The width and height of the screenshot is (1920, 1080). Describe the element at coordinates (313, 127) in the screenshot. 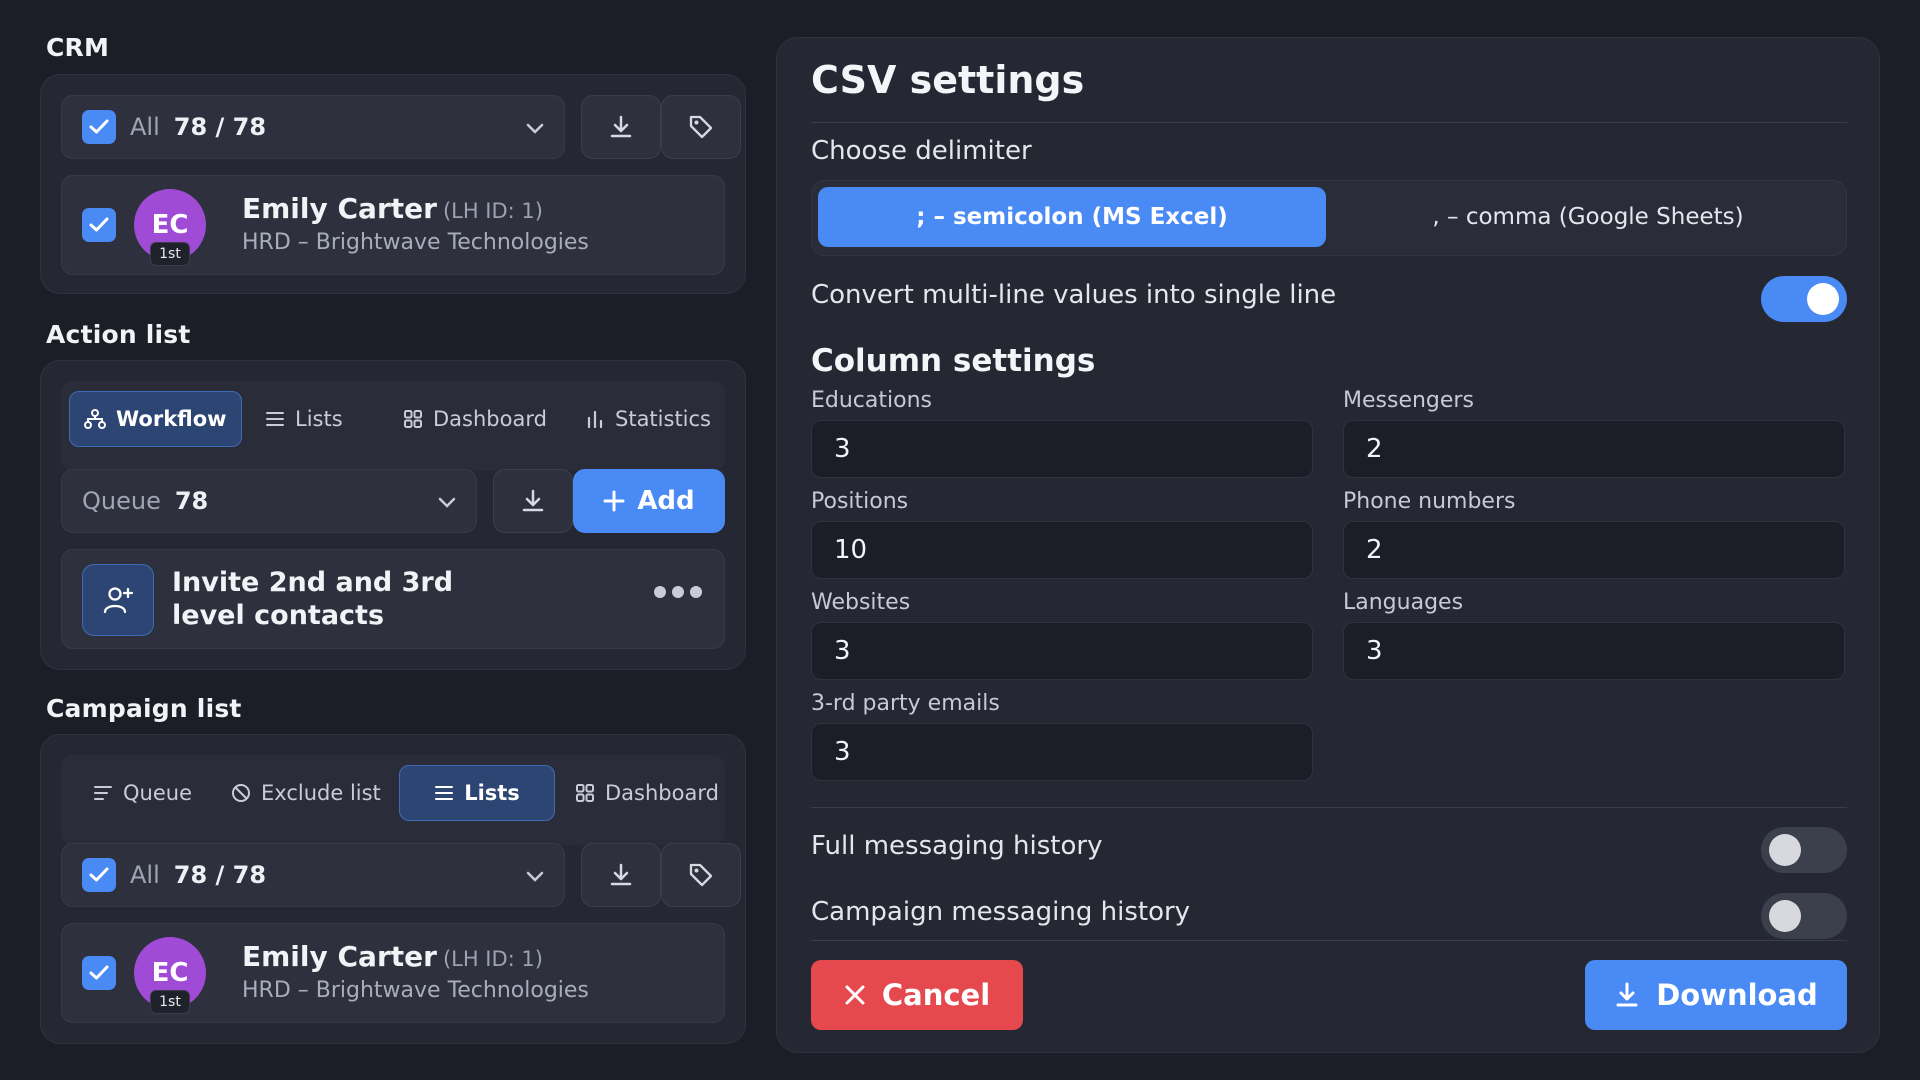

I see `crm-select-all: All 78 / 78` at that location.